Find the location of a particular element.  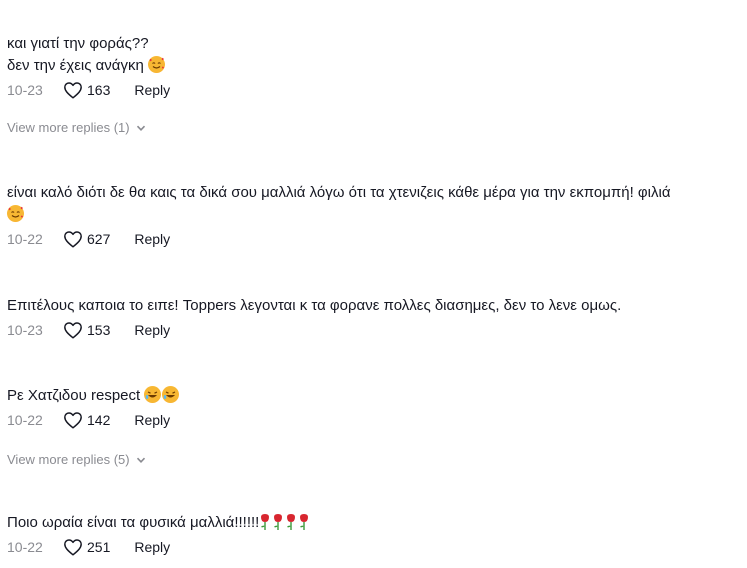

view-more-replies-button: View more replies (1) is located at coordinates (76, 127).